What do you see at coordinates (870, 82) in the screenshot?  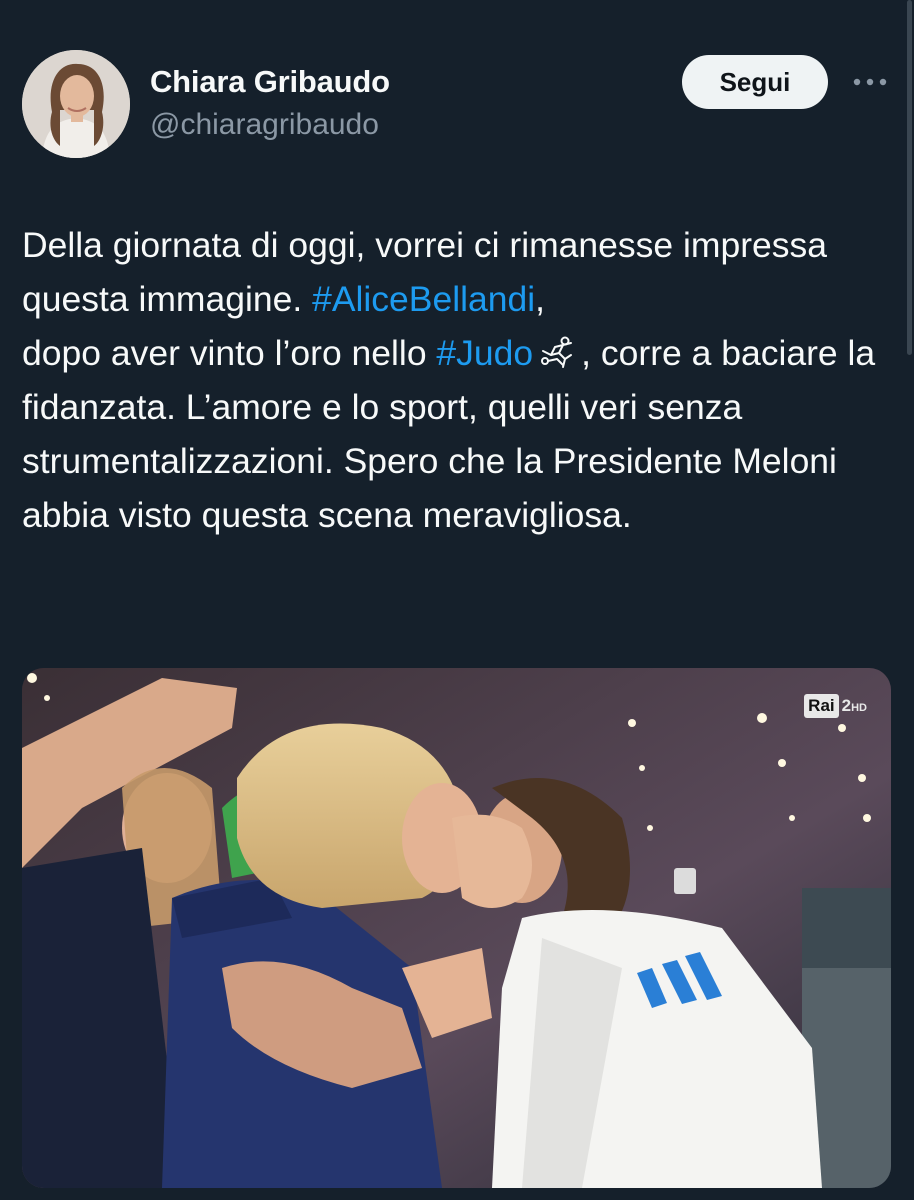 I see `more-horizontal-icon` at bounding box center [870, 82].